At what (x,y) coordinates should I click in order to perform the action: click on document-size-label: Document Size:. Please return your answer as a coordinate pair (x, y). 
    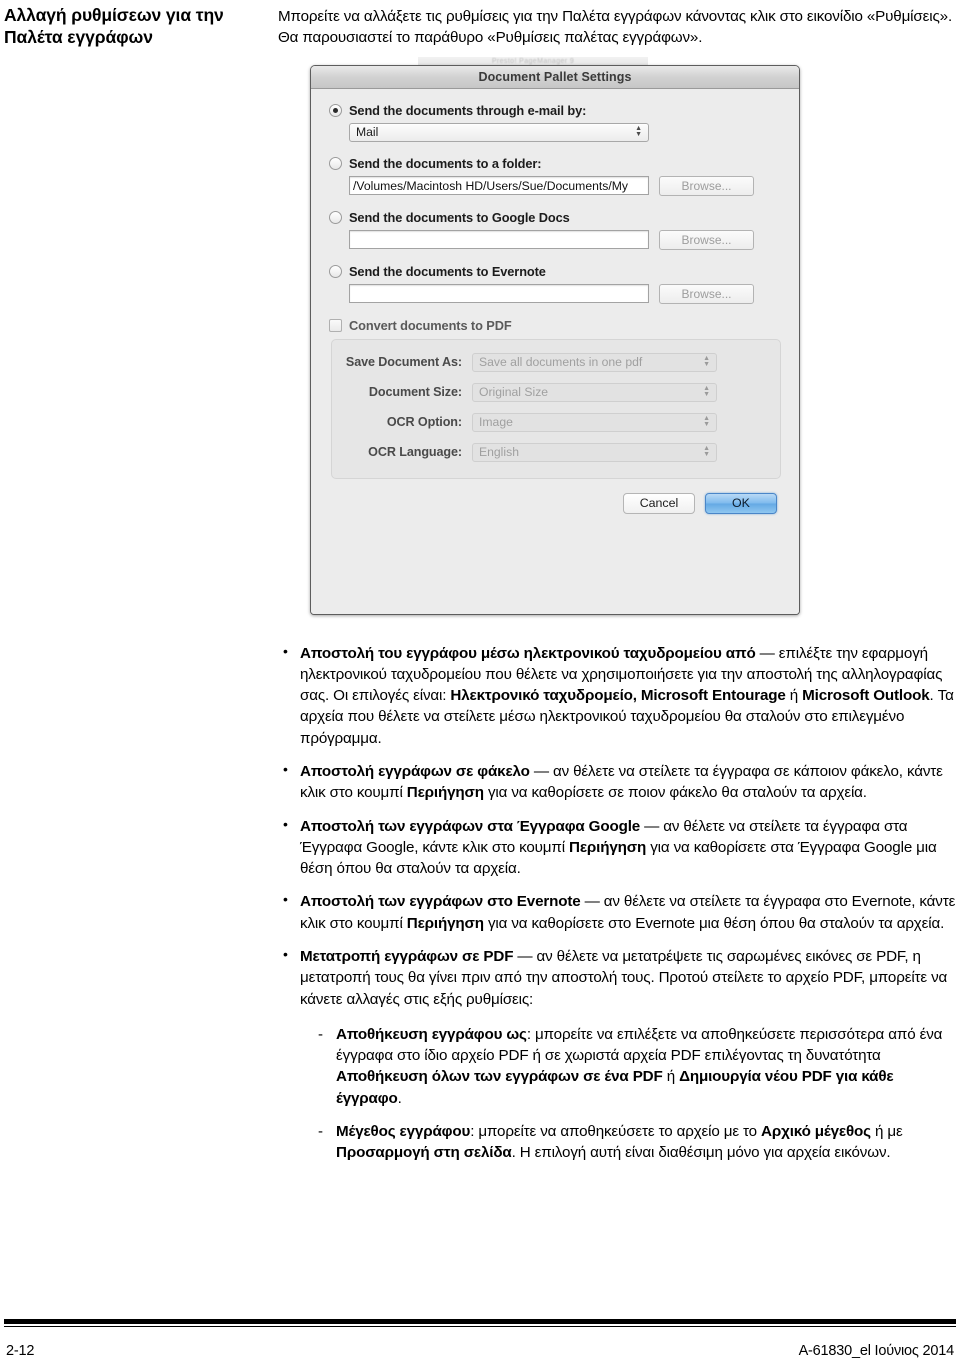
    Looking at the image, I should click on (415, 392).